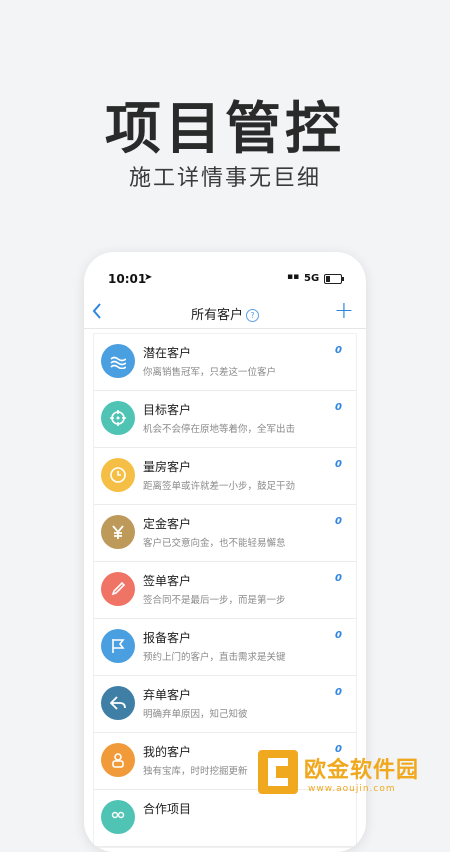 The width and height of the screenshot is (450, 852). What do you see at coordinates (252, 315) in the screenshot?
I see `help-icon: ?` at bounding box center [252, 315].